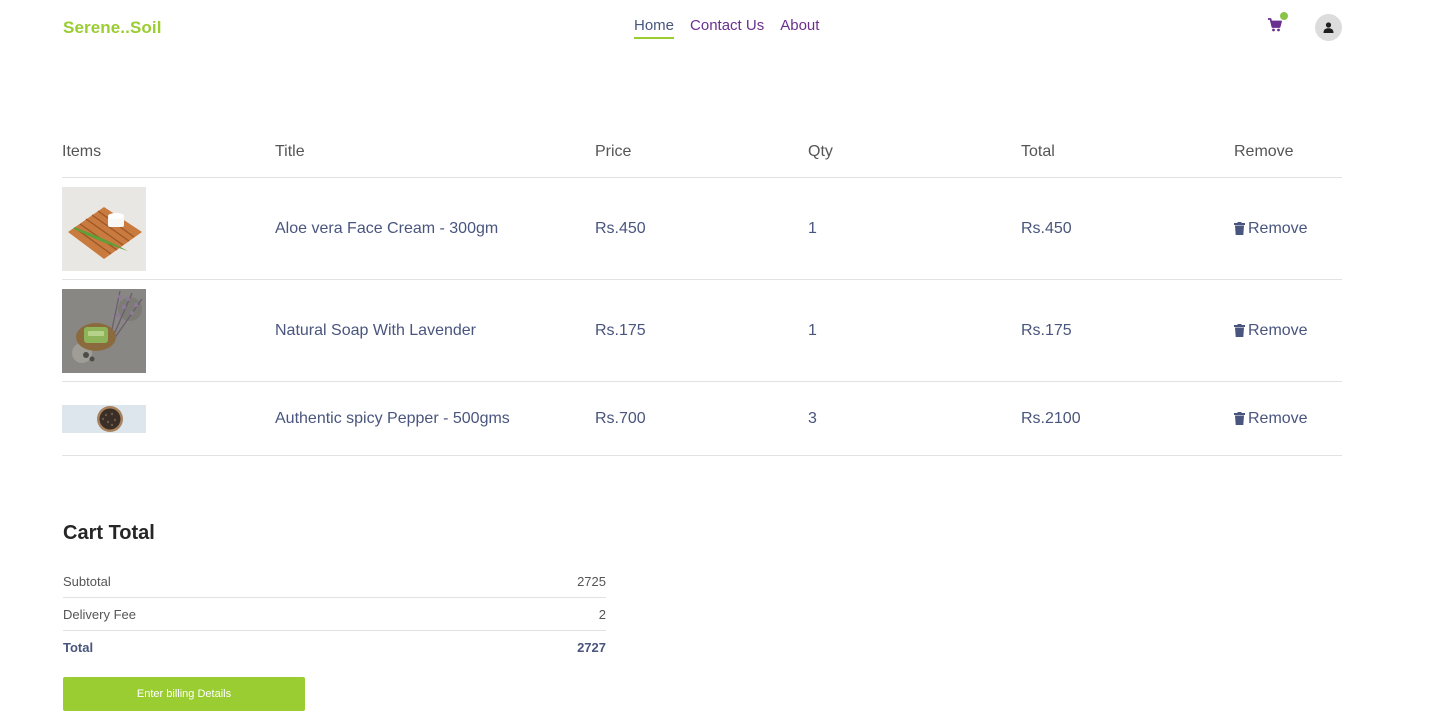  Describe the element at coordinates (78, 647) in the screenshot. I see `total-label: Total` at that location.